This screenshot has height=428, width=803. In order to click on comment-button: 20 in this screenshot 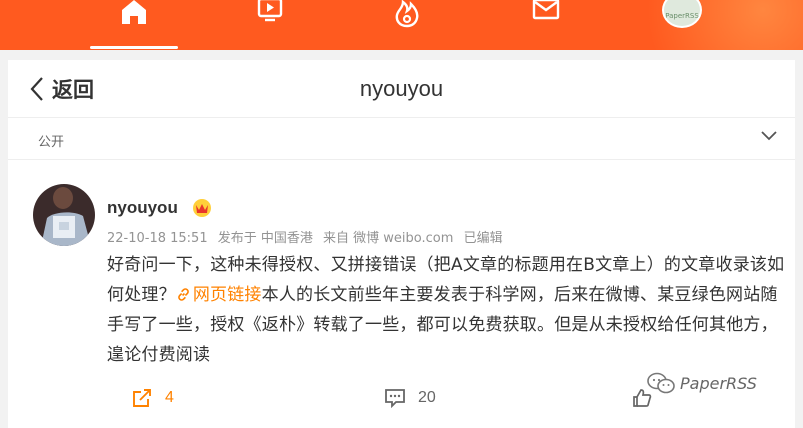, I will do `click(410, 398)`.